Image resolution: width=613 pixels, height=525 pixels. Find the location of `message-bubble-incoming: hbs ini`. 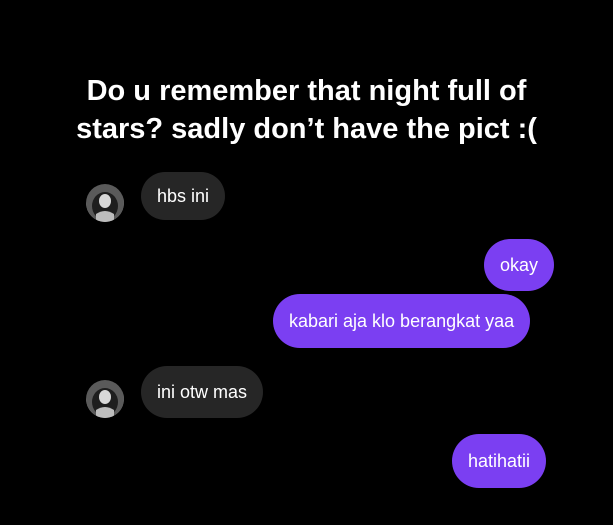

message-bubble-incoming: hbs ini is located at coordinates (183, 196).